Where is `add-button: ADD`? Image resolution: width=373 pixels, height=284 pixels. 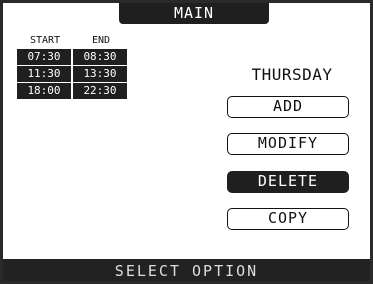
add-button: ADD is located at coordinates (288, 107).